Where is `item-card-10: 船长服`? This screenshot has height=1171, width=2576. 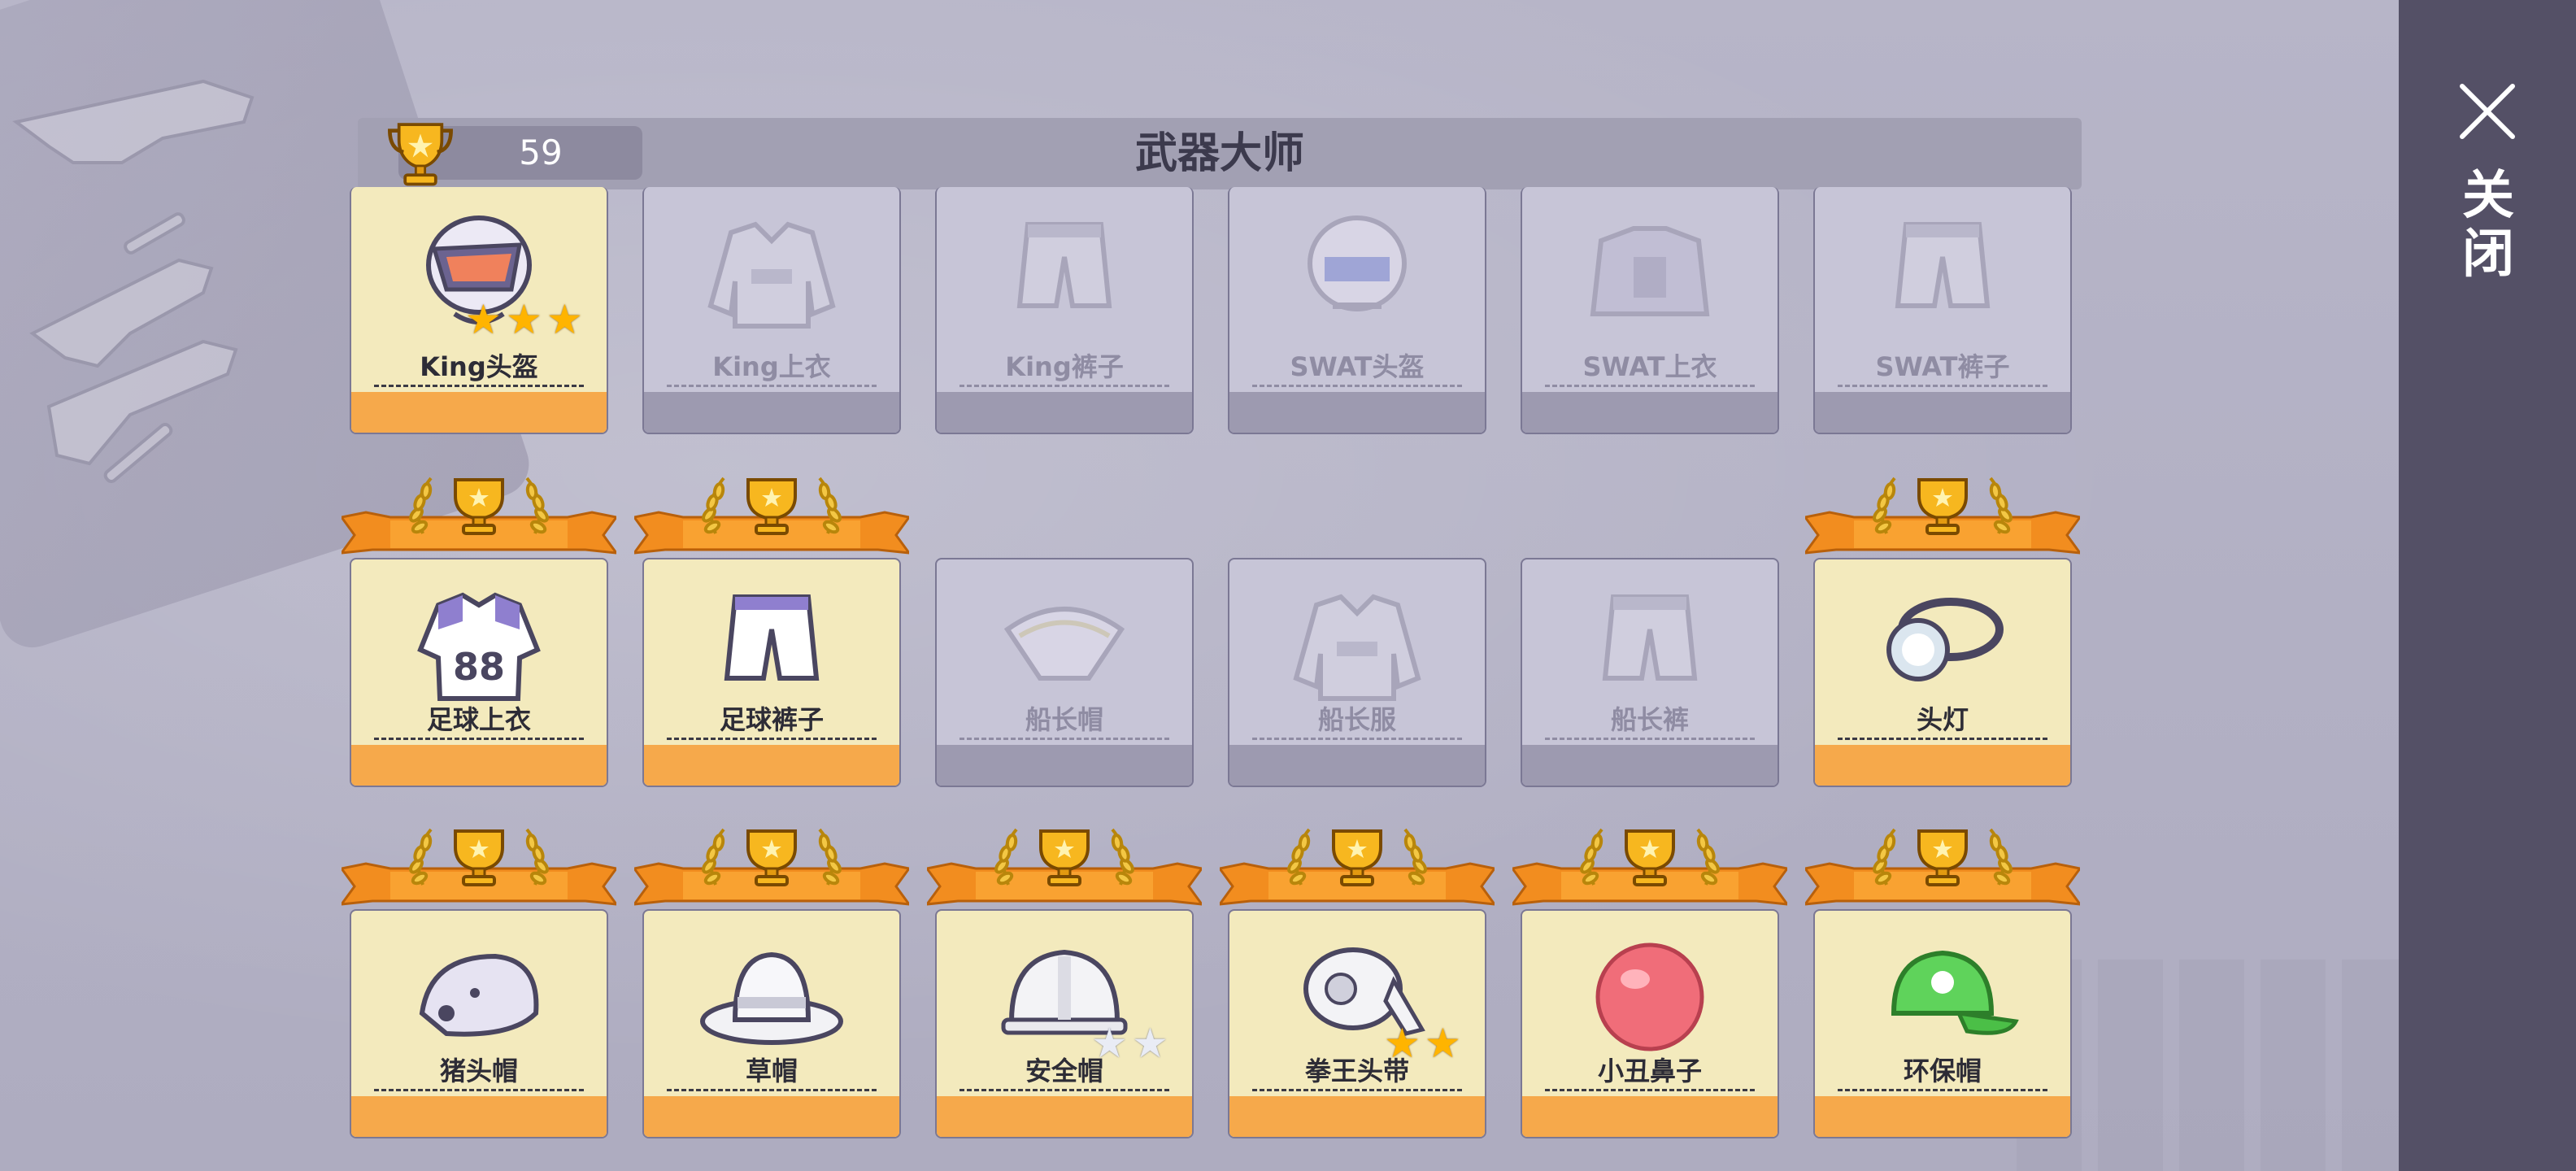 item-card-10: 船长服 is located at coordinates (1357, 673).